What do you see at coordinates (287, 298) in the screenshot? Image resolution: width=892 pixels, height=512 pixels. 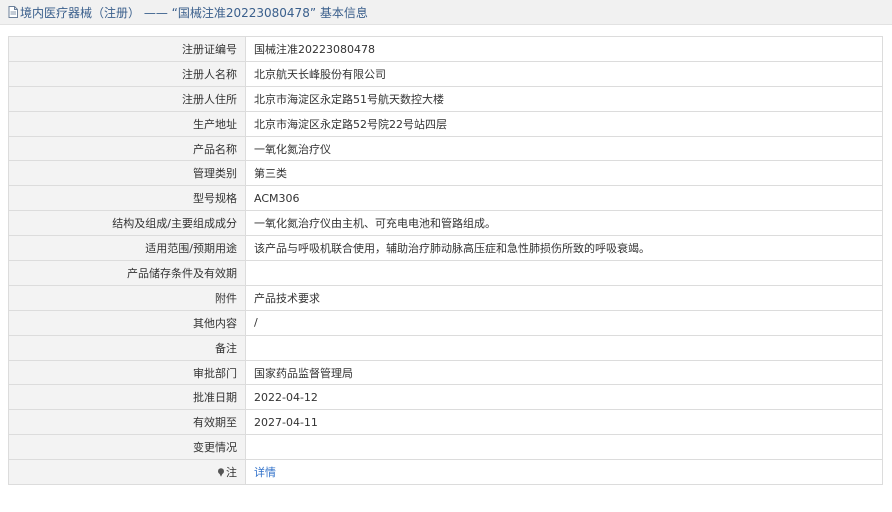 I see `row-value-text: 产品技术要求` at bounding box center [287, 298].